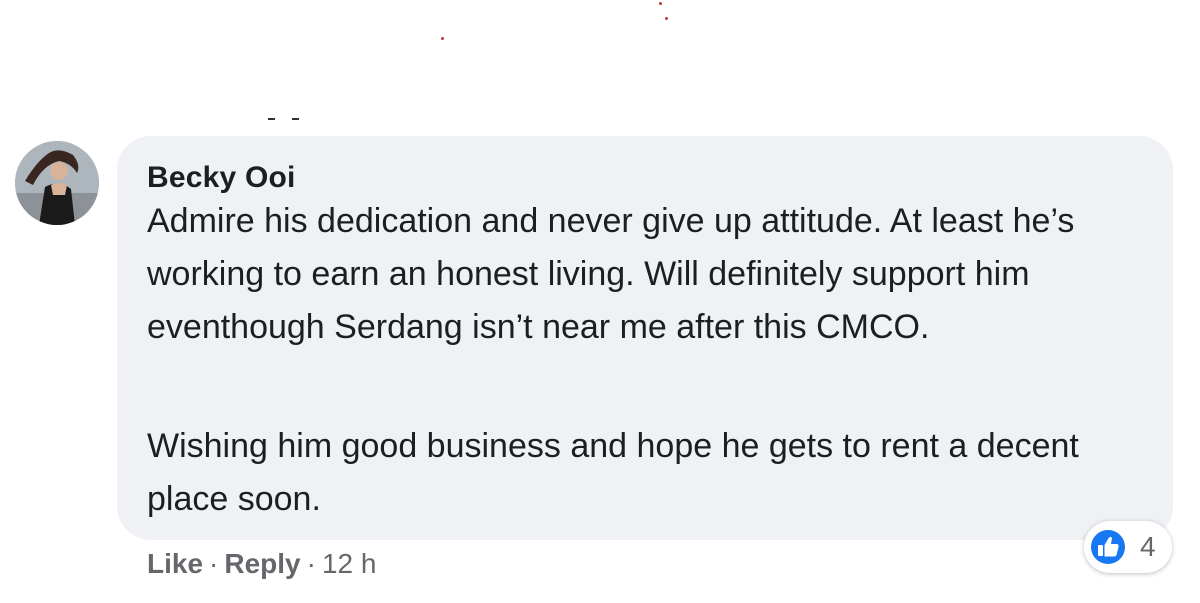 The width and height of the screenshot is (1200, 603). I want to click on timestamp: 12 h, so click(349, 563).